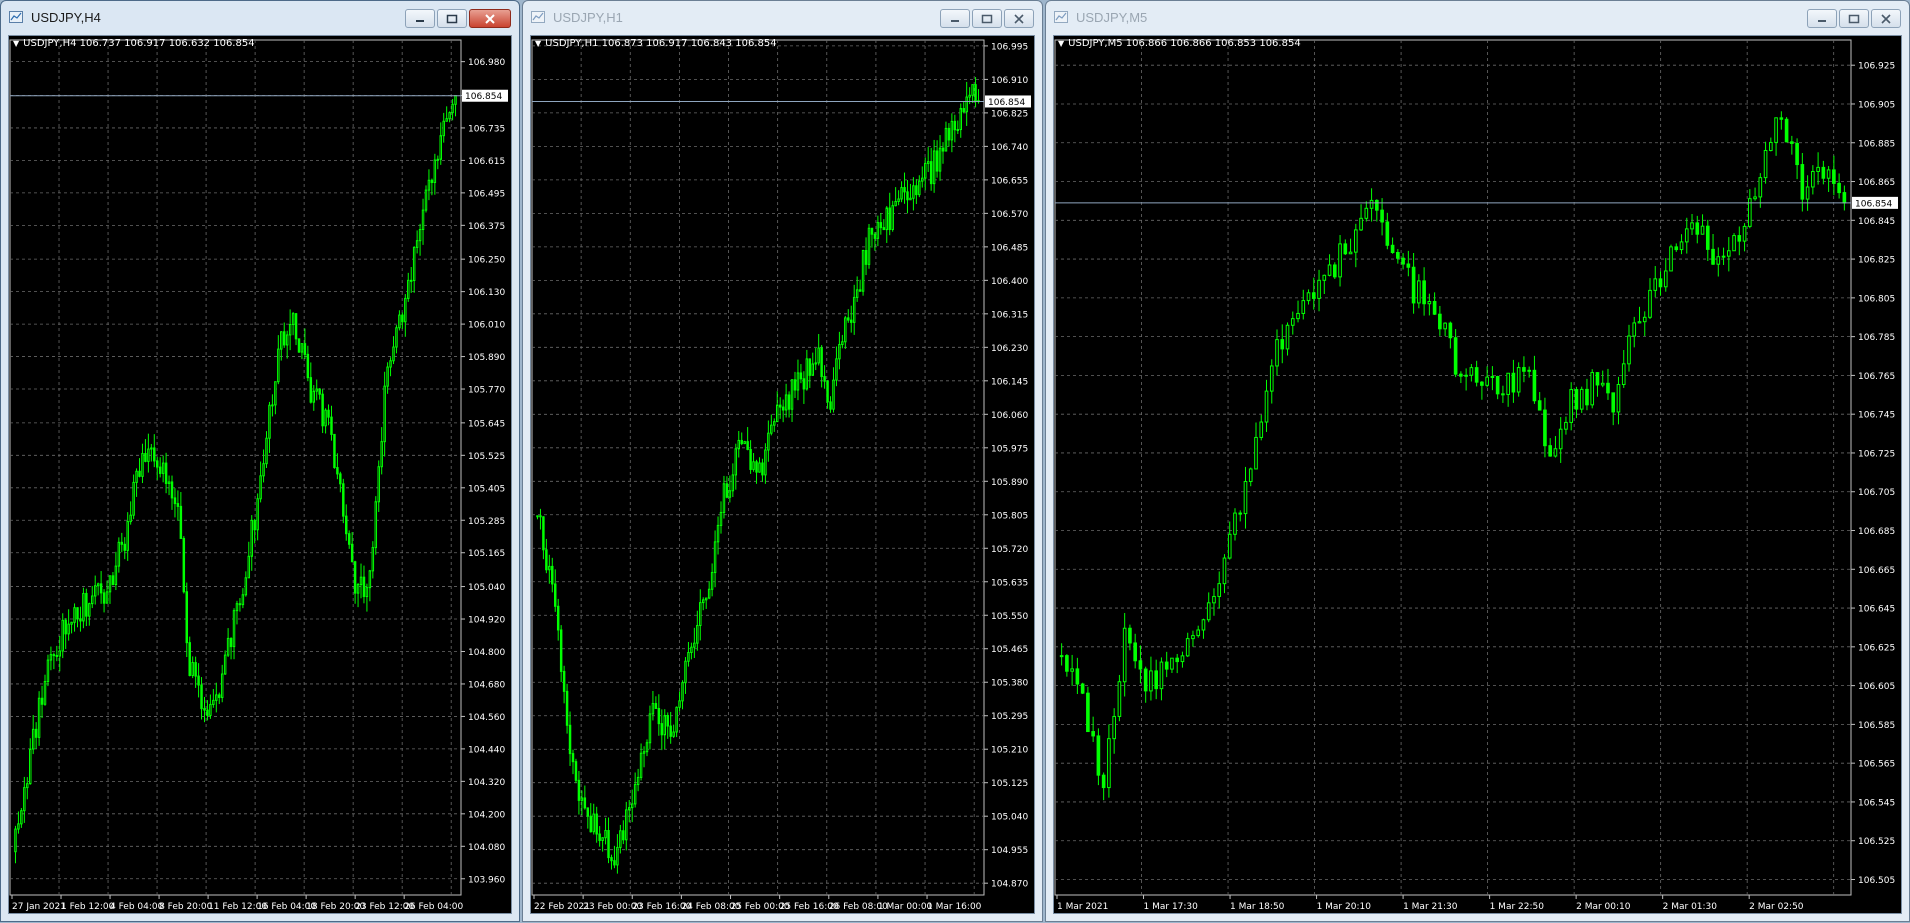  What do you see at coordinates (137, 907) in the screenshot?
I see `x-tick-label: 4 Feb 04:00` at bounding box center [137, 907].